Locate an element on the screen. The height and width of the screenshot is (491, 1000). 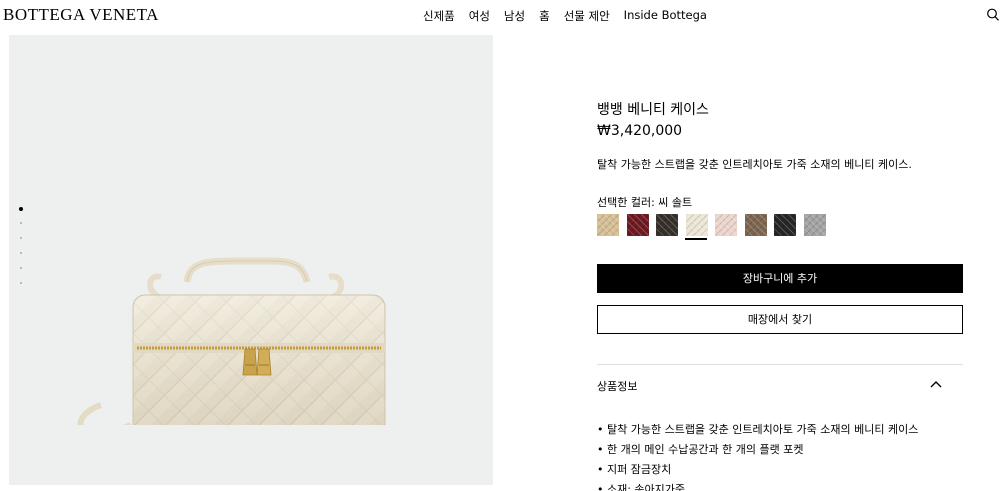
nav-item-gifts: 선물 제안 is located at coordinates (587, 16).